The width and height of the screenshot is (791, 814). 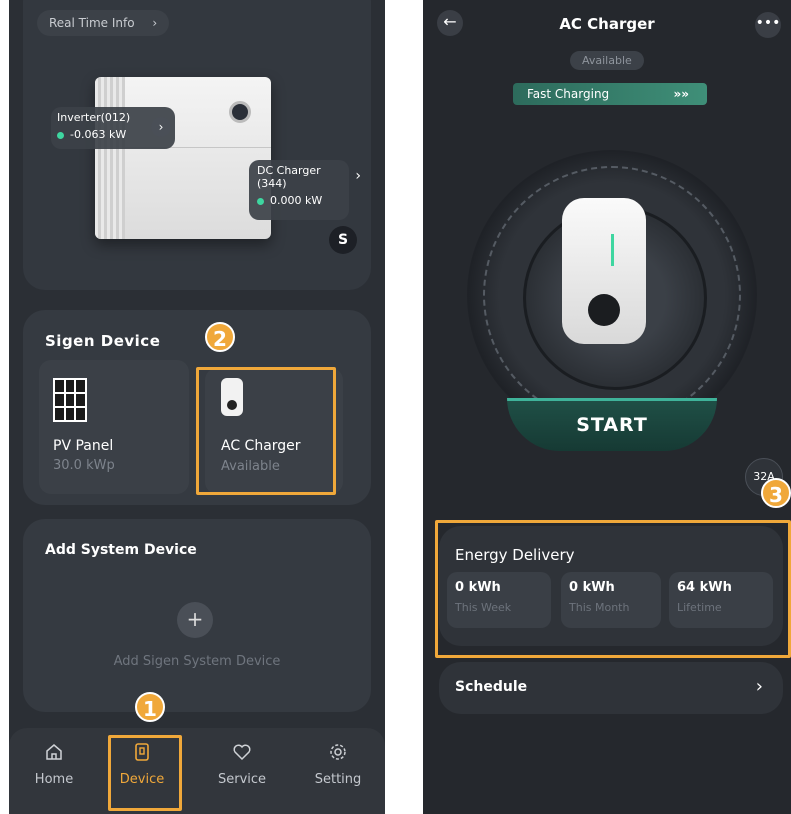 What do you see at coordinates (98, 134) in the screenshot?
I see `inverter-value: -0.063 kW` at bounding box center [98, 134].